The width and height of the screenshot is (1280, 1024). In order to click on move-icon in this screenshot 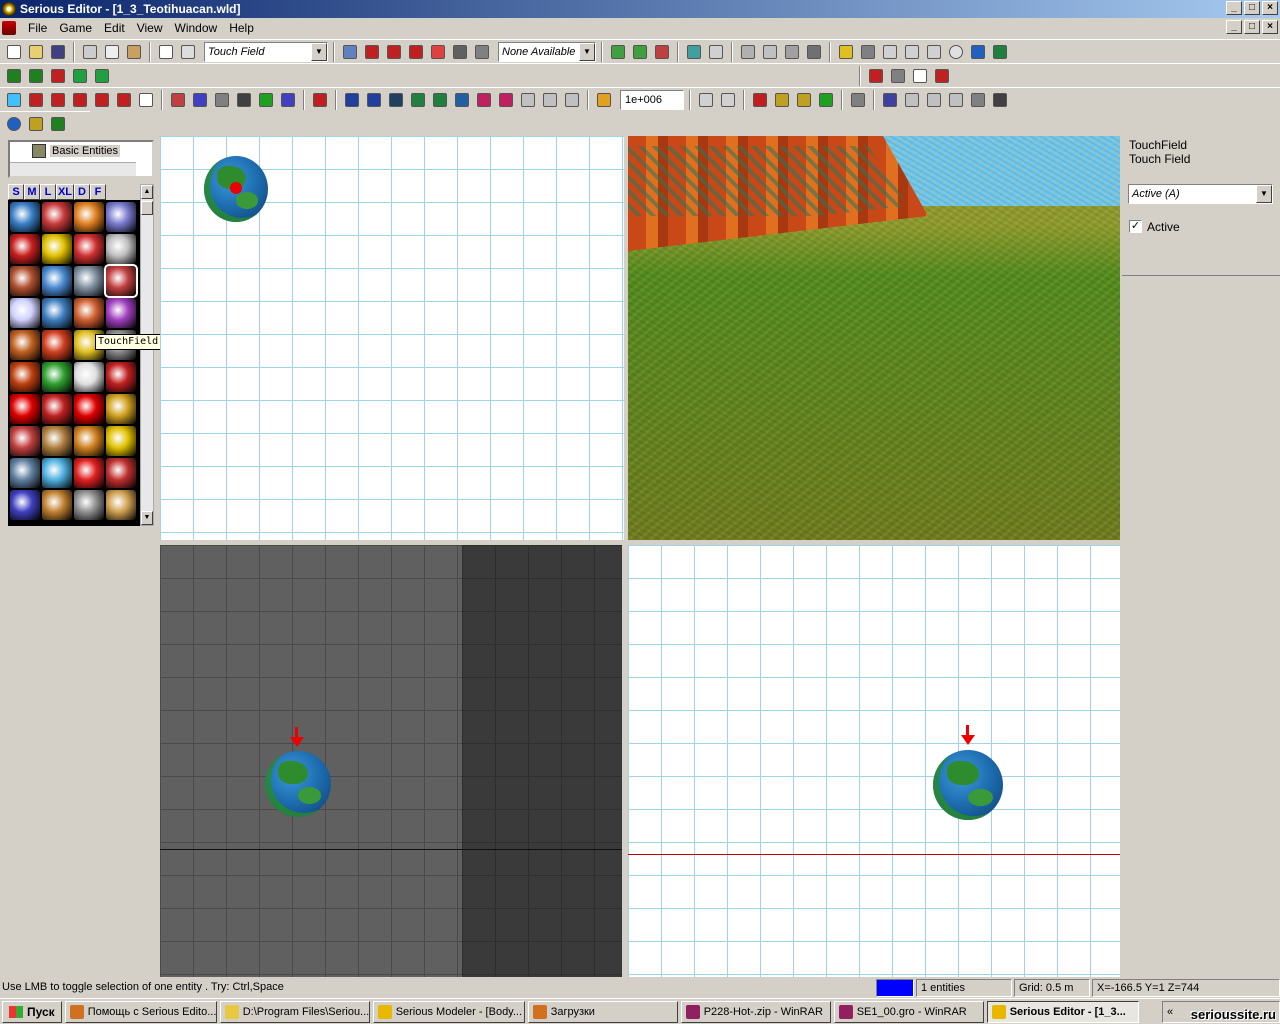, I will do `click(14, 100)`.